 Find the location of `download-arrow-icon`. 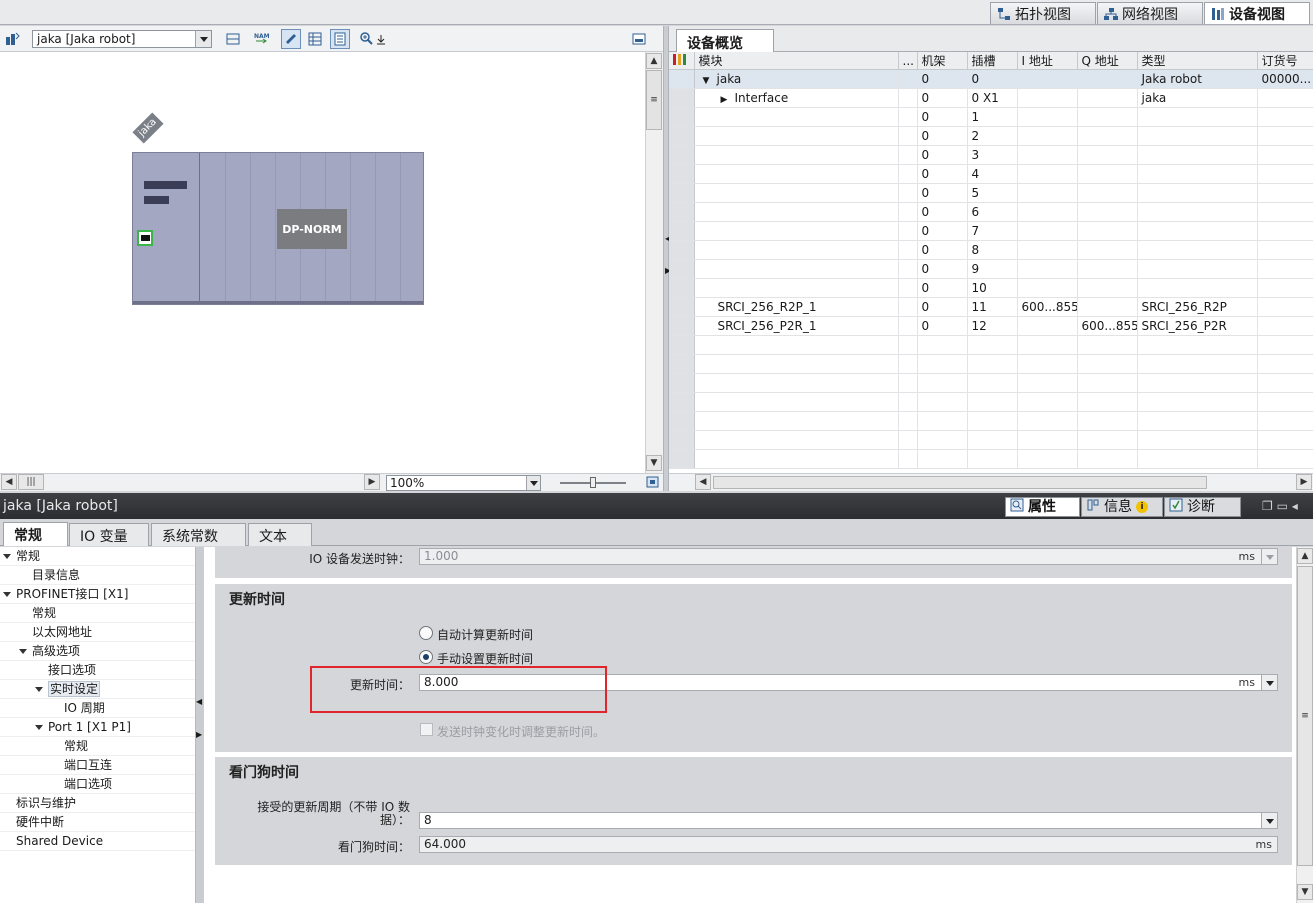

download-arrow-icon is located at coordinates (381, 39).